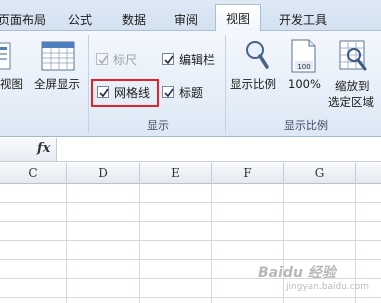 This screenshot has height=303, width=381. Describe the element at coordinates (303, 15) in the screenshot. I see `tab-developer: 开发工具` at that location.